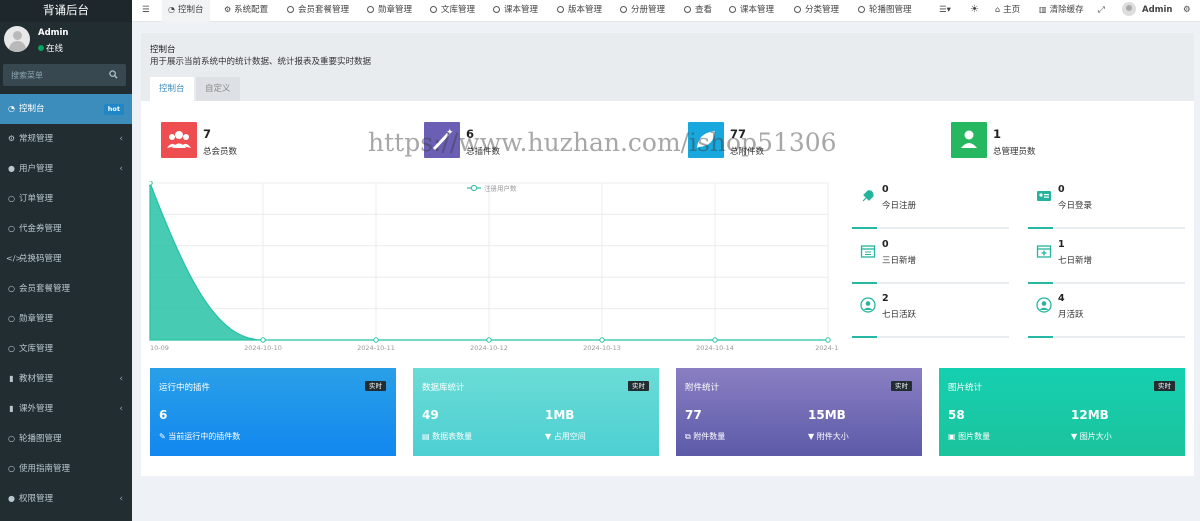 The height and width of the screenshot is (521, 1200). Describe the element at coordinates (1043, 9) in the screenshot. I see `trash-icon: ▥` at that location.